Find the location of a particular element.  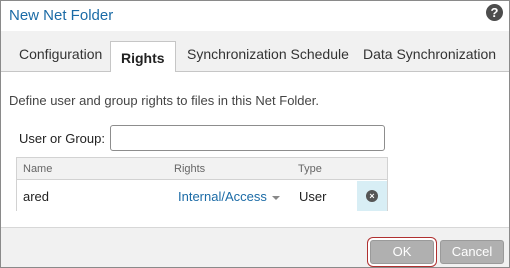

remove-icon: × is located at coordinates (372, 196).